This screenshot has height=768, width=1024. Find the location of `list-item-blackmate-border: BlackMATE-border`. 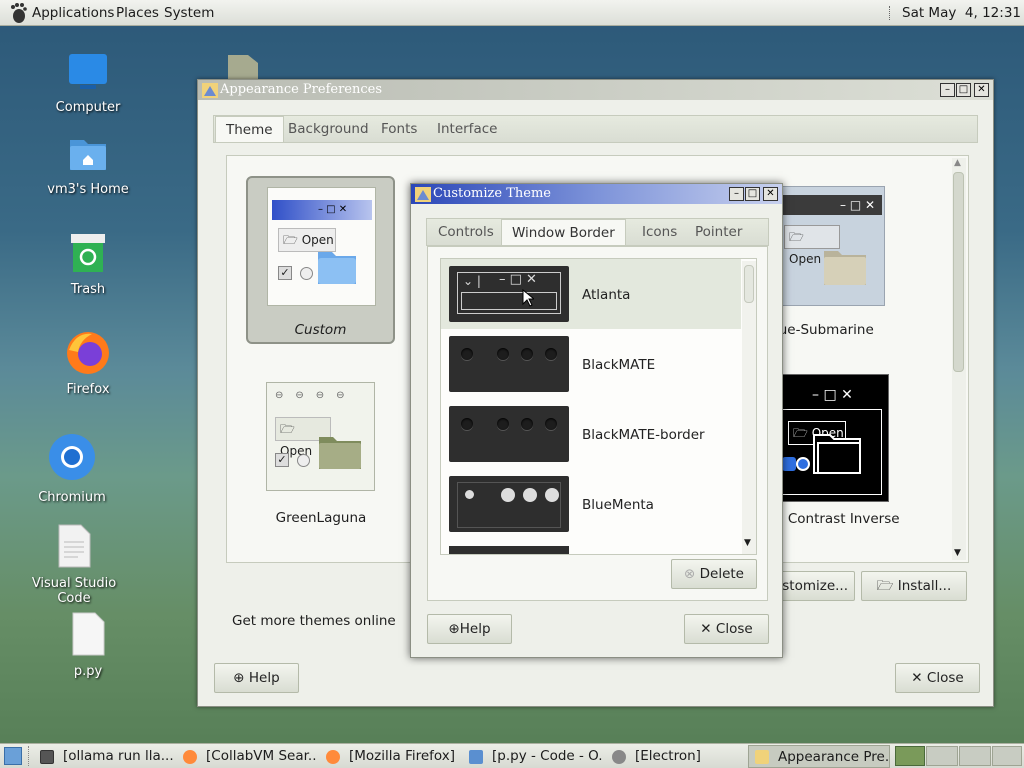

list-item-blackmate-border: BlackMATE-border is located at coordinates (591, 434).